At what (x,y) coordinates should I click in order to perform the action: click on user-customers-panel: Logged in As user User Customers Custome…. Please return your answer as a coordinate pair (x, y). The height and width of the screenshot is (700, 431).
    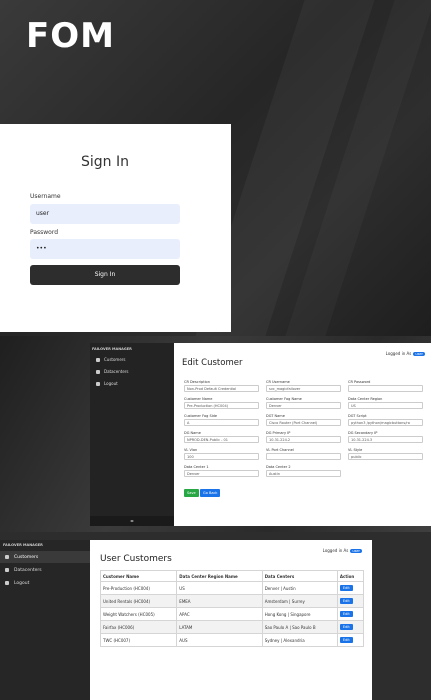
    Looking at the image, I should click on (231, 620).